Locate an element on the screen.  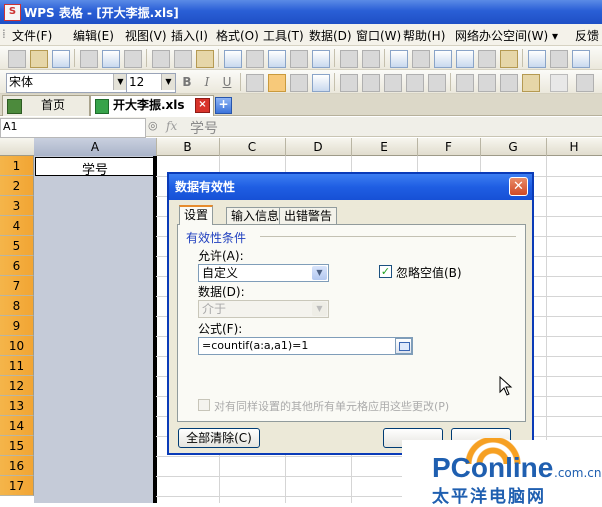
row-header-16: 16 is located at coordinates (17, 466).